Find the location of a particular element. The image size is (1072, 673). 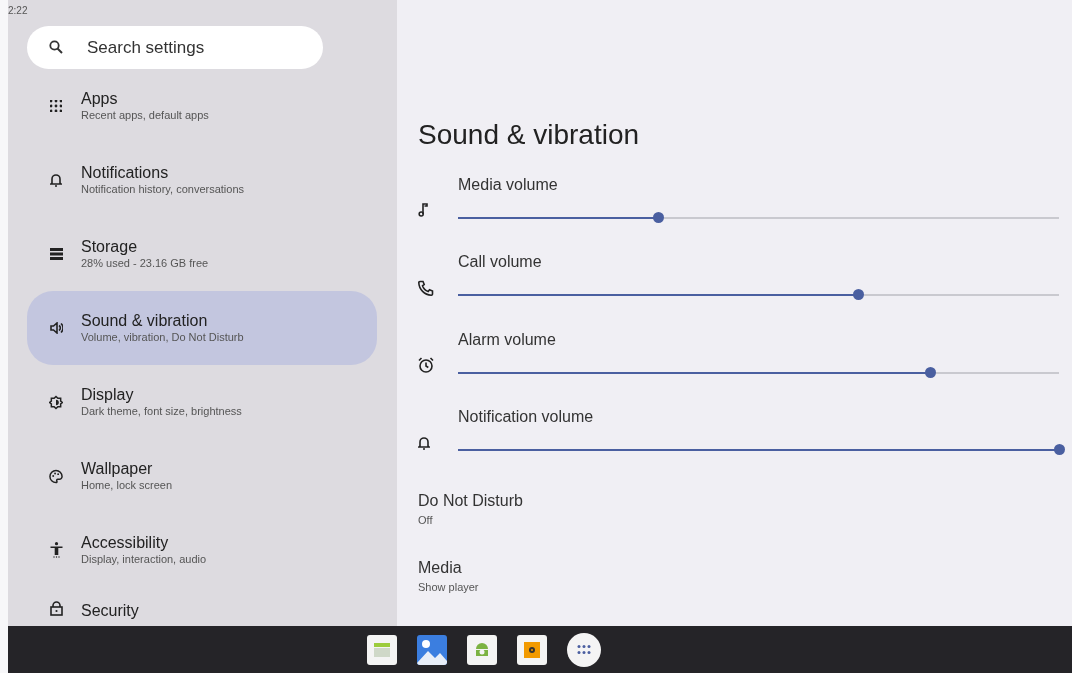

person-icon is located at coordinates (56, 550).